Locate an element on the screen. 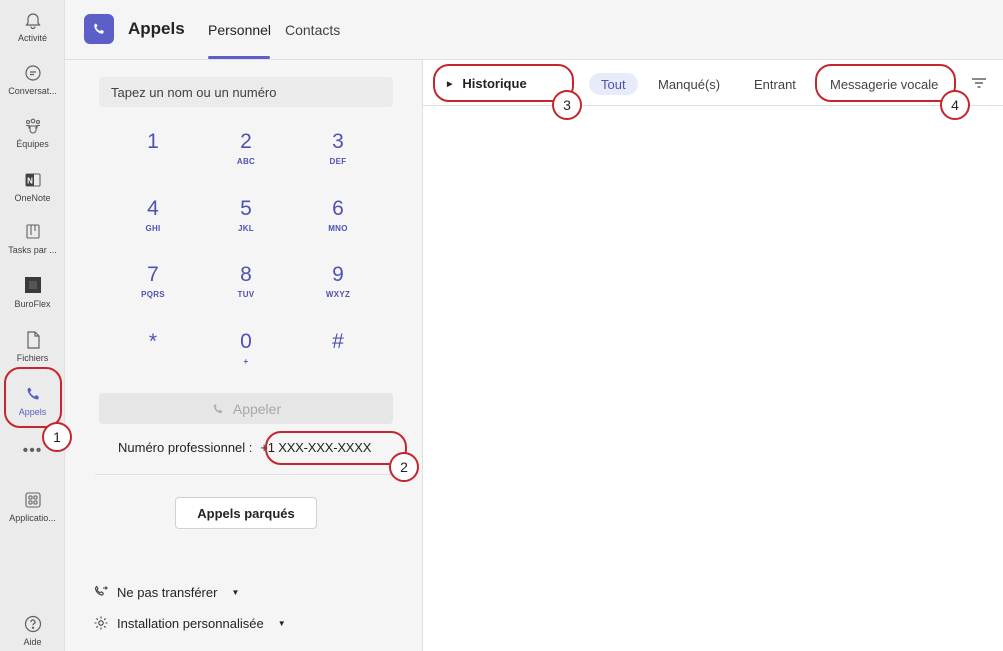 This screenshot has width=1003, height=651. work-number-label: Numéro professionnel : is located at coordinates (185, 447).